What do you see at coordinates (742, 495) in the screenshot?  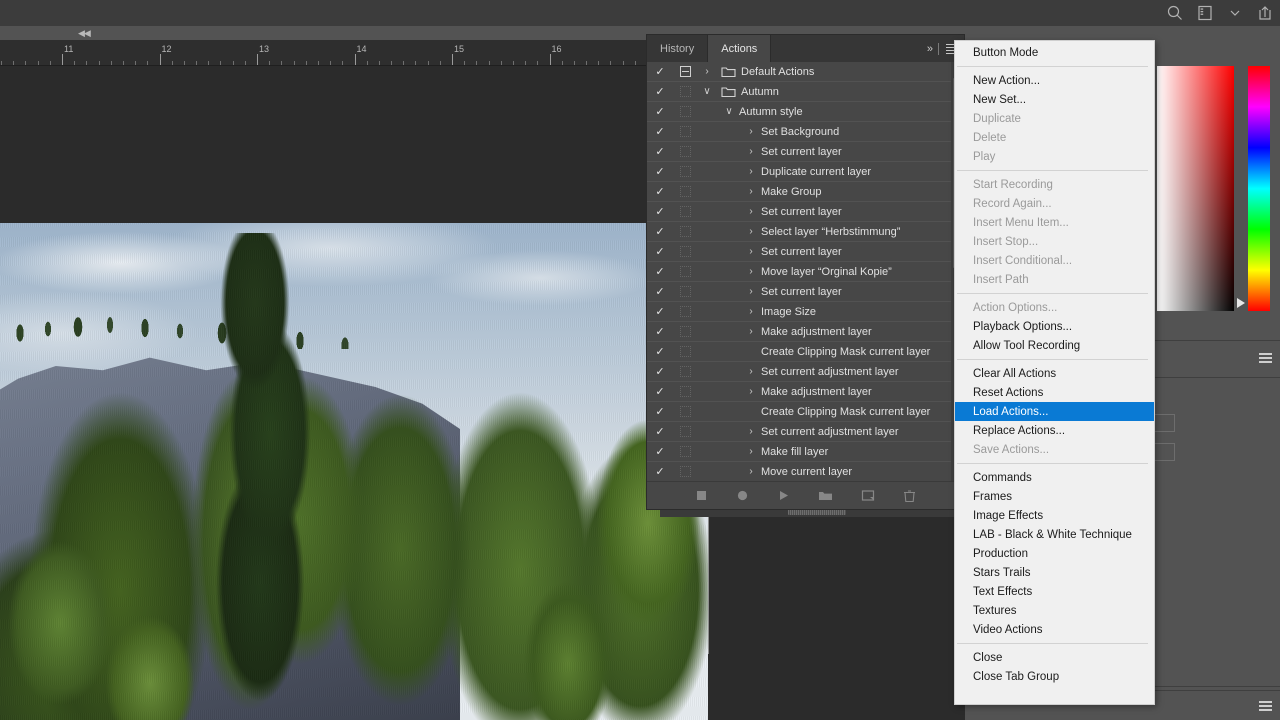 I see `record-icon` at bounding box center [742, 495].